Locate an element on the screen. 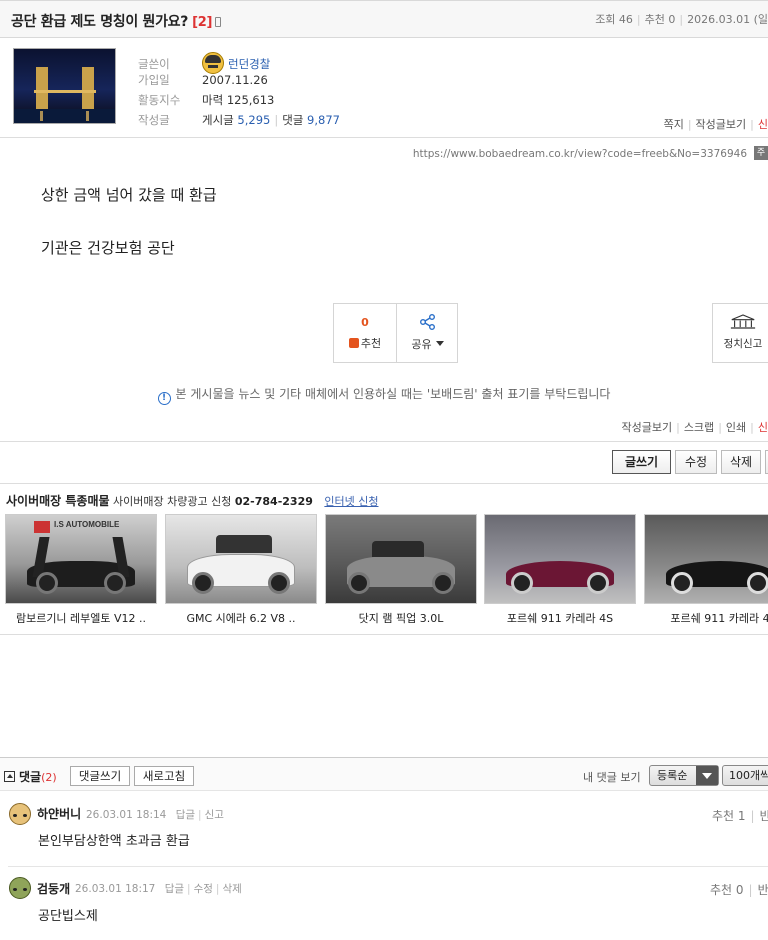 The height and width of the screenshot is (940, 768). car-caption: 람보르기니 레부엘토 V12 .. is located at coordinates (81, 618).